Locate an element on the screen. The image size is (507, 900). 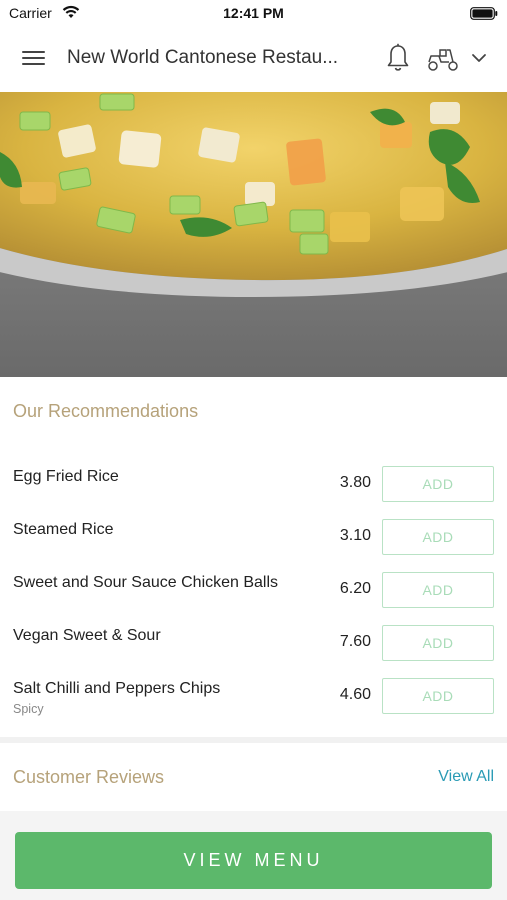
status-bar: Carrier 12:41 PM is located at coordinates (253, 13).